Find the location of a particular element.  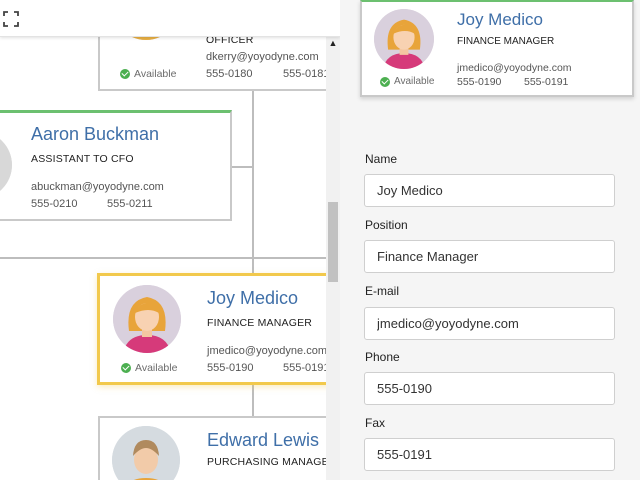

employee-email: dkerry@yoyodyne.com is located at coordinates (262, 57).